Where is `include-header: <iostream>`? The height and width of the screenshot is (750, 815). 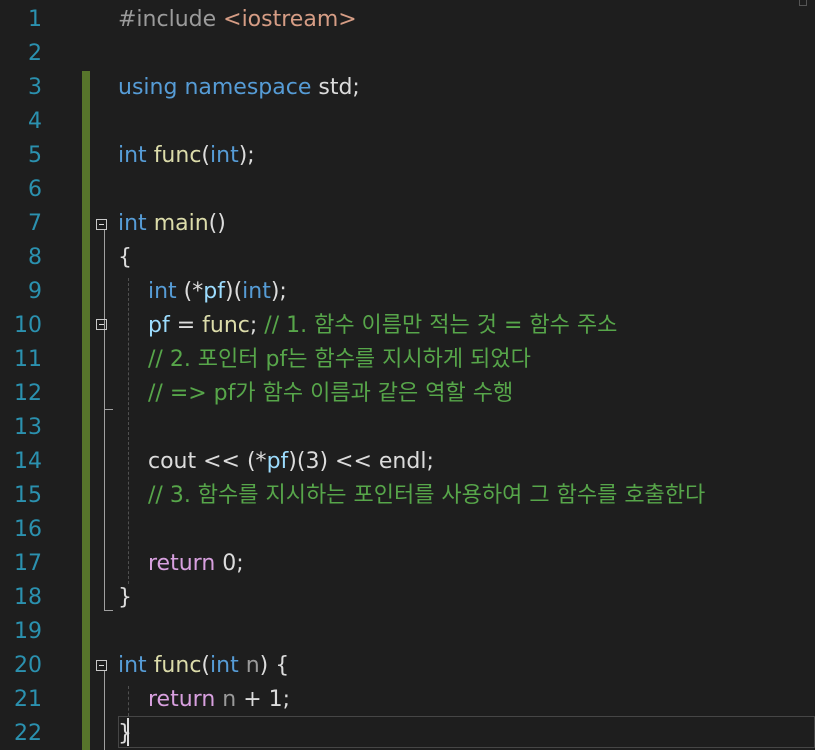 include-header: <iostream> is located at coordinates (290, 19).